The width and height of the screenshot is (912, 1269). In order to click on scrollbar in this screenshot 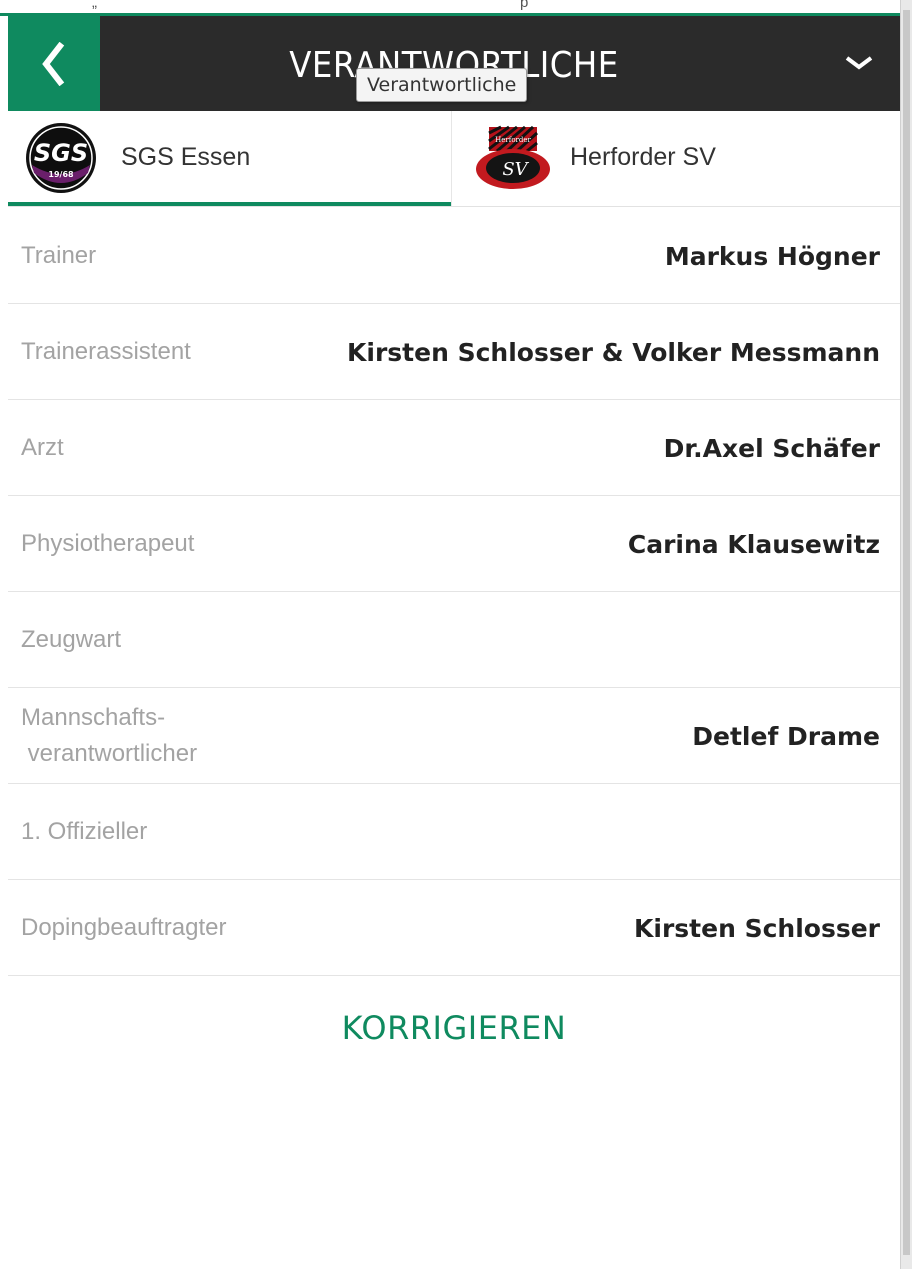, I will do `click(906, 634)`.